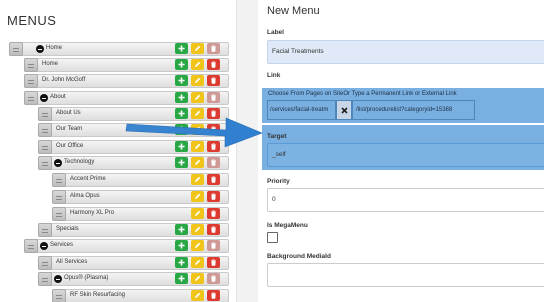 This screenshot has height=302, width=544. I want to click on tree-row-dr-john-mcgoff: Dr. John McGoff, so click(126, 81).